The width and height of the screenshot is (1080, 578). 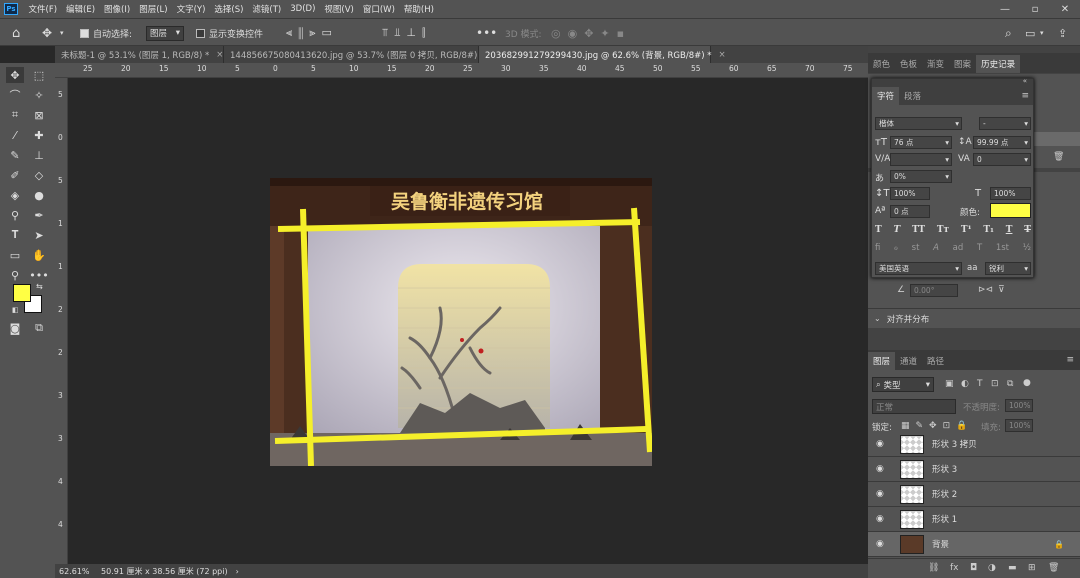 I want to click on fx-icon: fx, so click(x=954, y=568).